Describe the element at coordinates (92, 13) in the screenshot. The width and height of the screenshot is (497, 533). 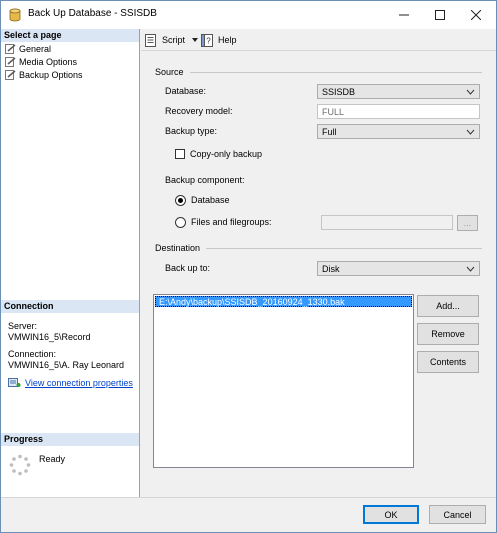
I see `window-title: Back Up Database - SSISDB` at that location.